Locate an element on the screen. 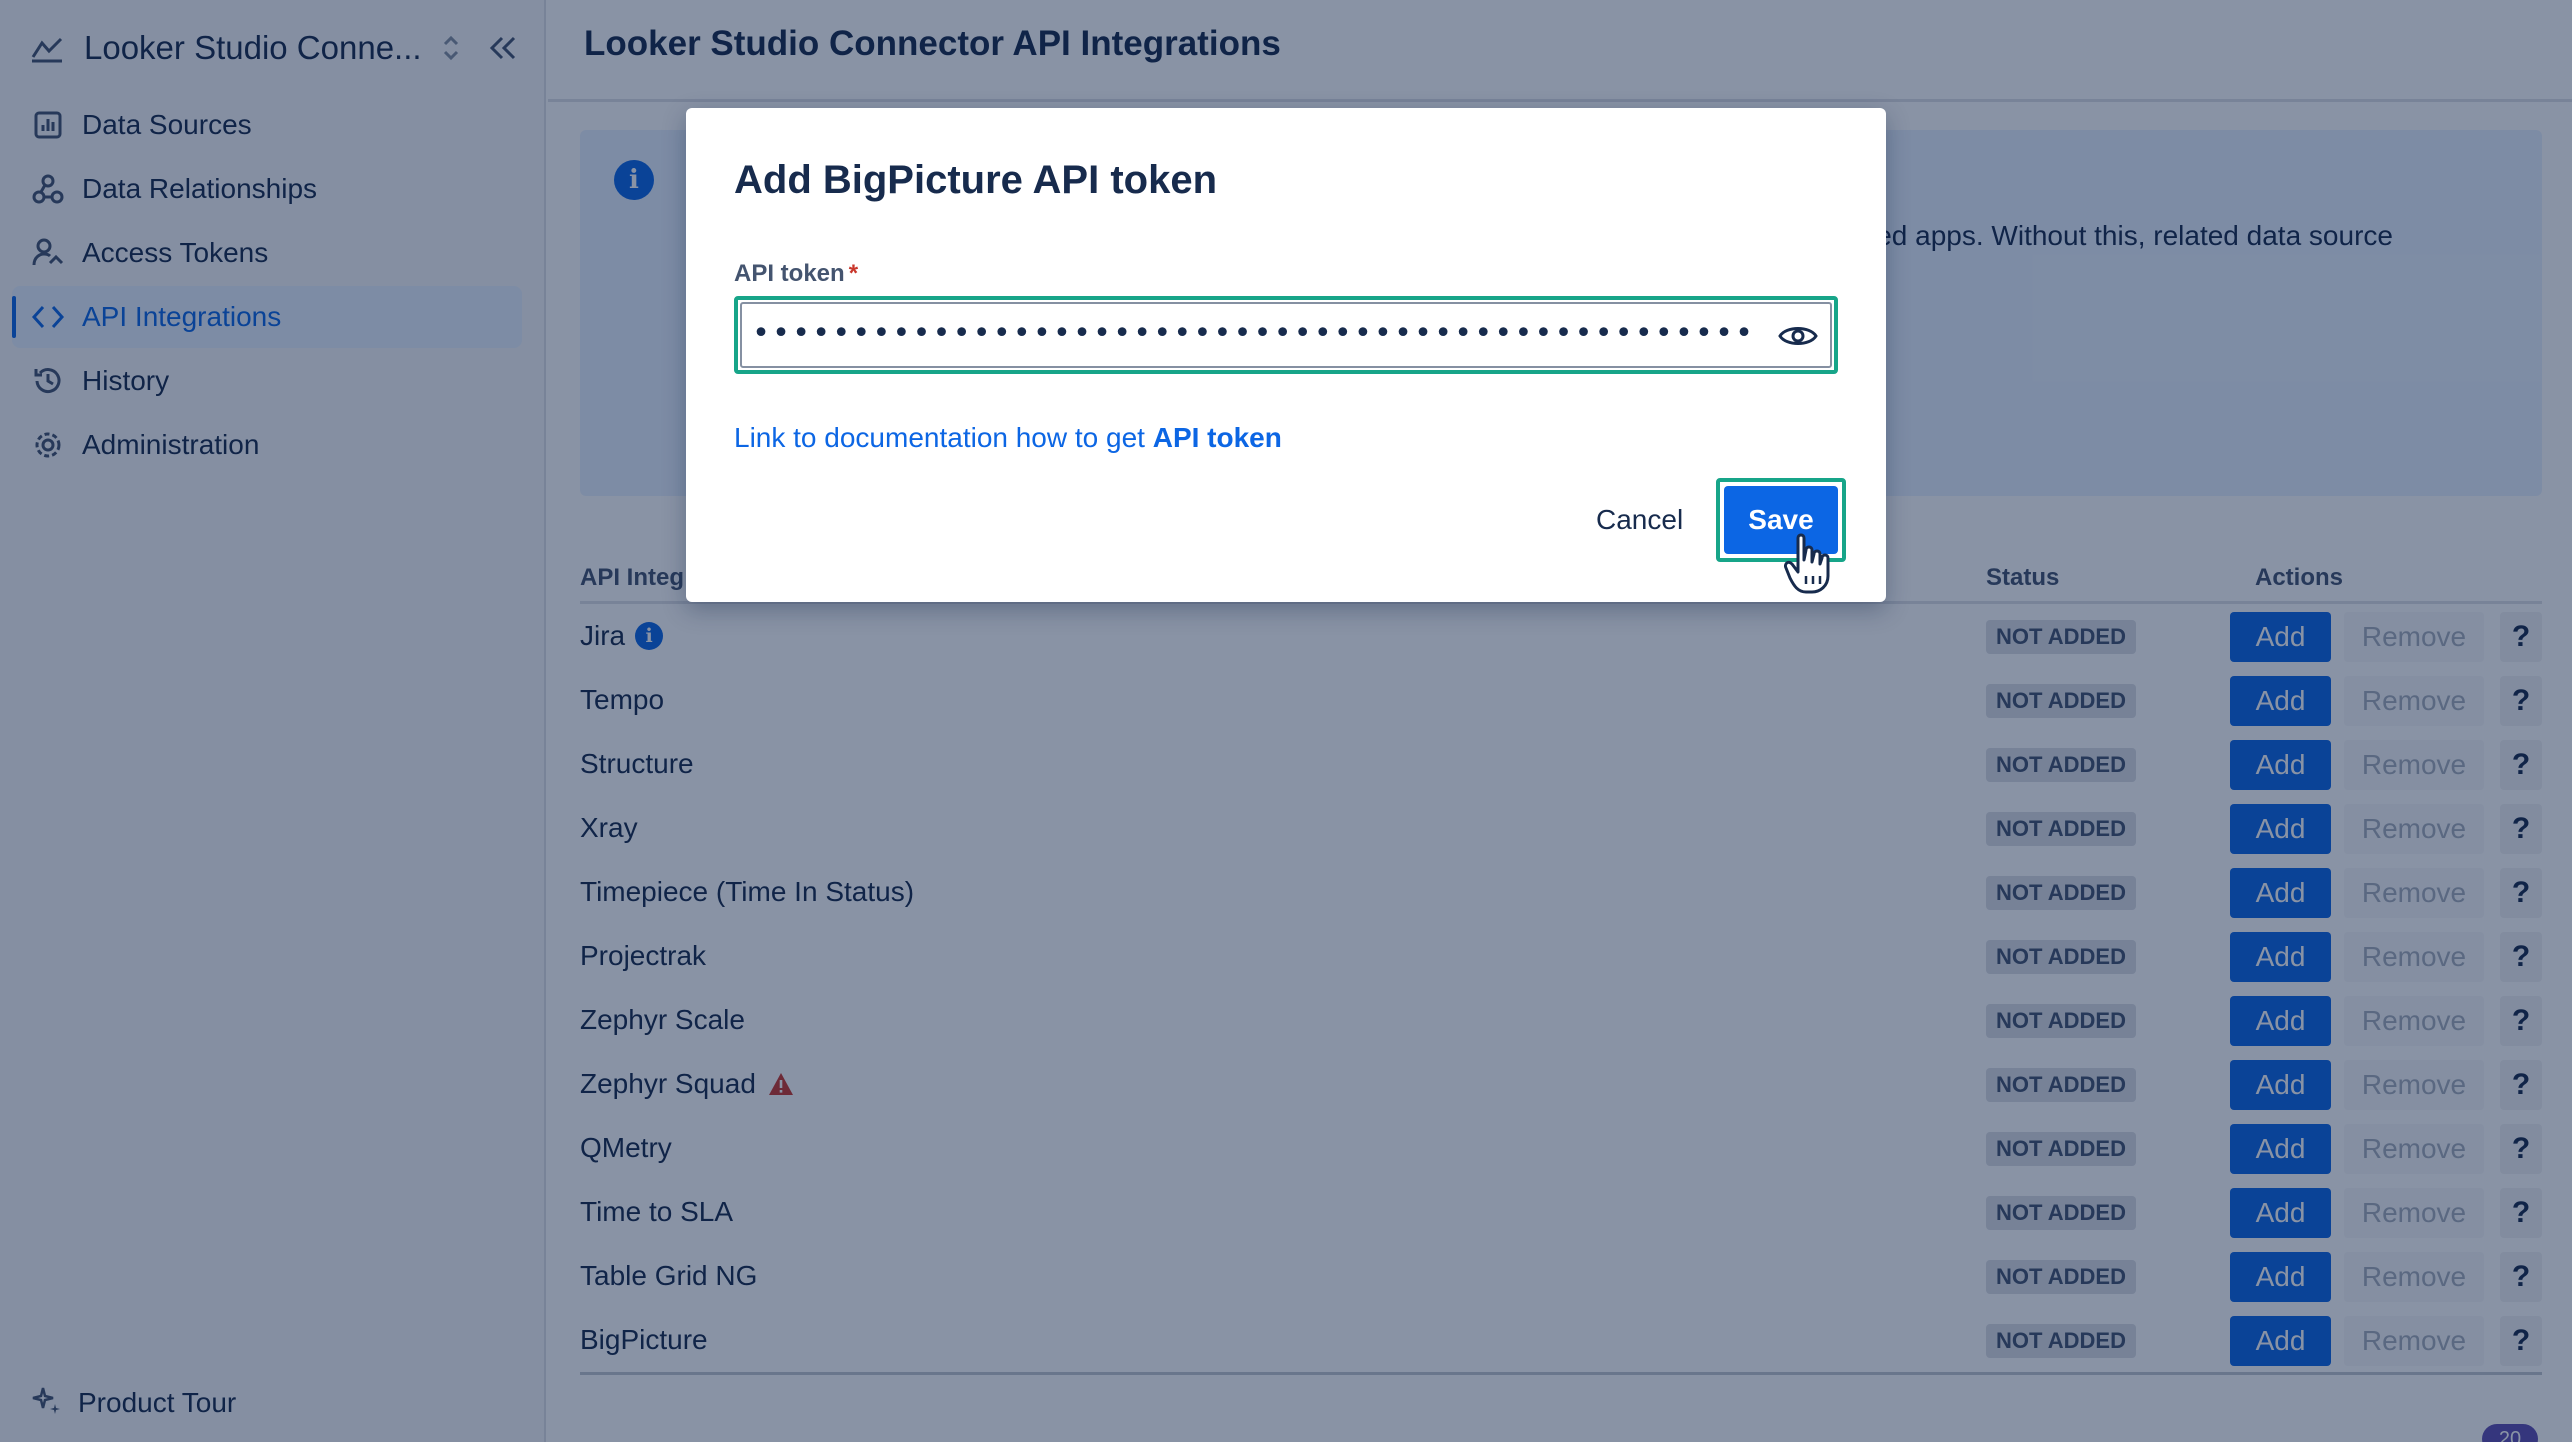  dialog-title: Add BigPicture API token is located at coordinates (976, 180).